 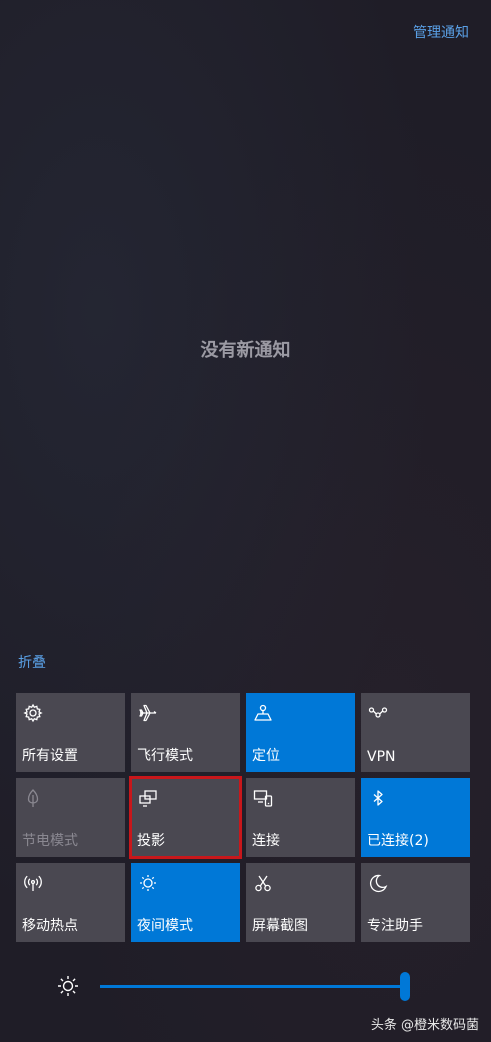 I want to click on tile-location: 定位, so click(x=300, y=732).